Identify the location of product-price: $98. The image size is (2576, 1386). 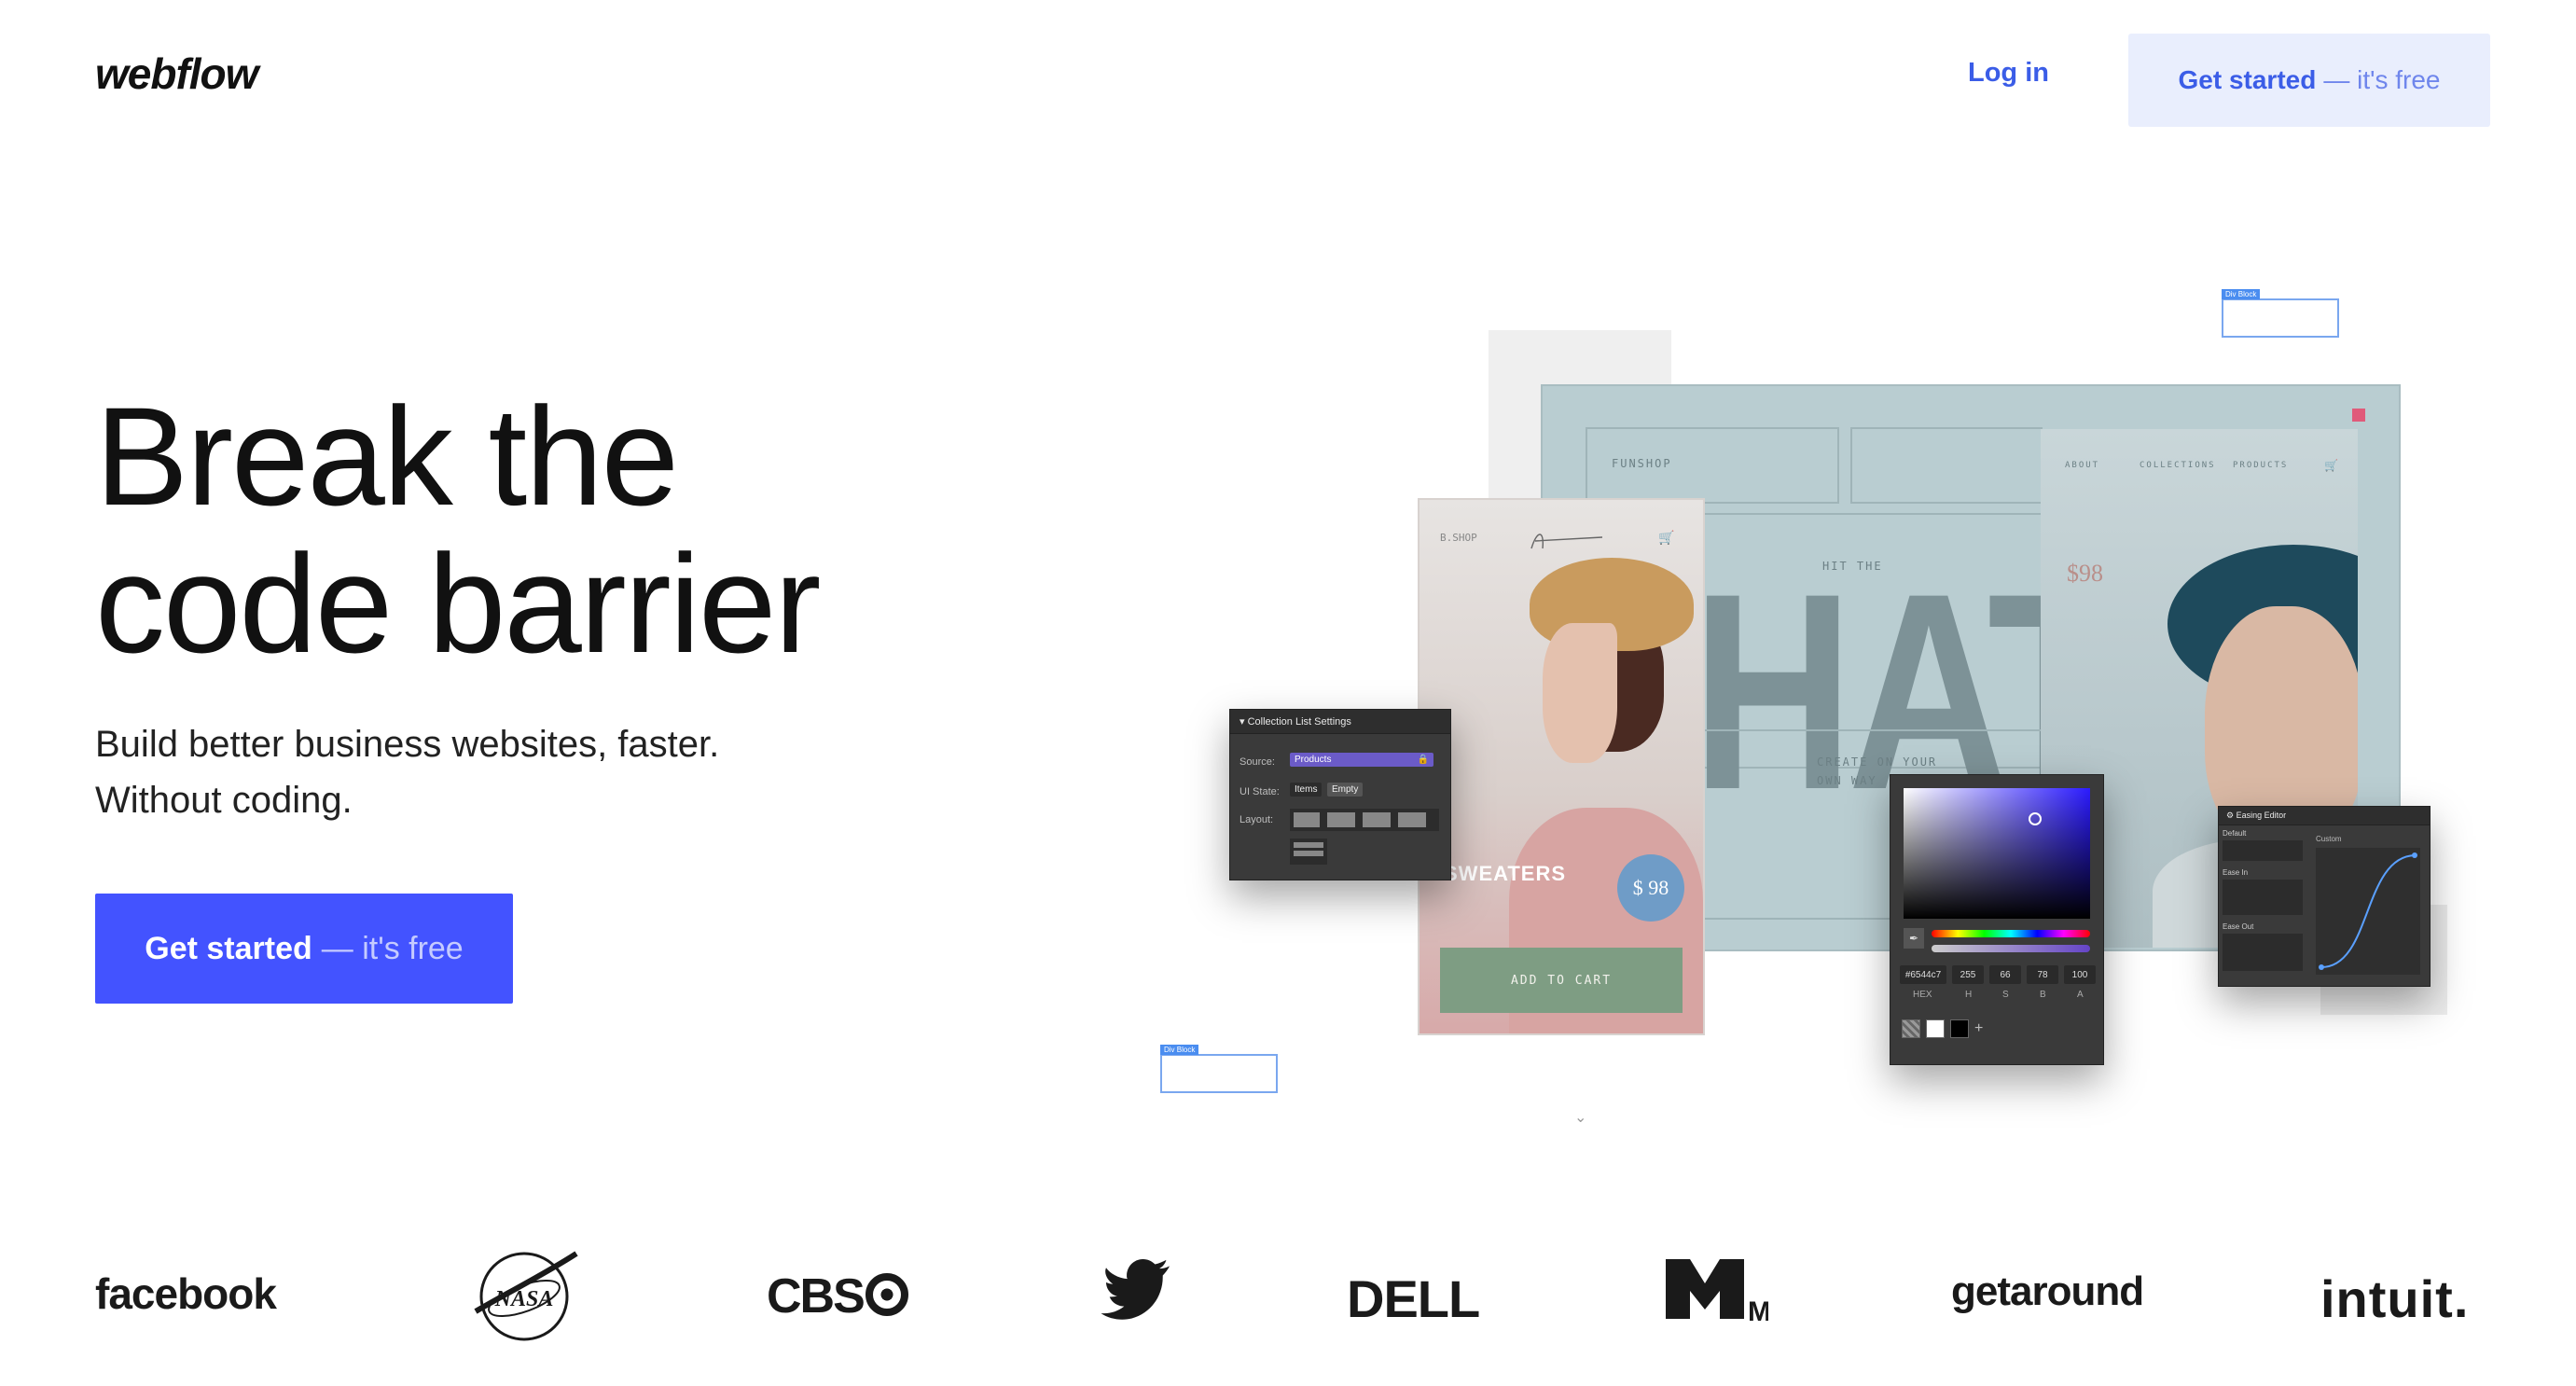
(2085, 573).